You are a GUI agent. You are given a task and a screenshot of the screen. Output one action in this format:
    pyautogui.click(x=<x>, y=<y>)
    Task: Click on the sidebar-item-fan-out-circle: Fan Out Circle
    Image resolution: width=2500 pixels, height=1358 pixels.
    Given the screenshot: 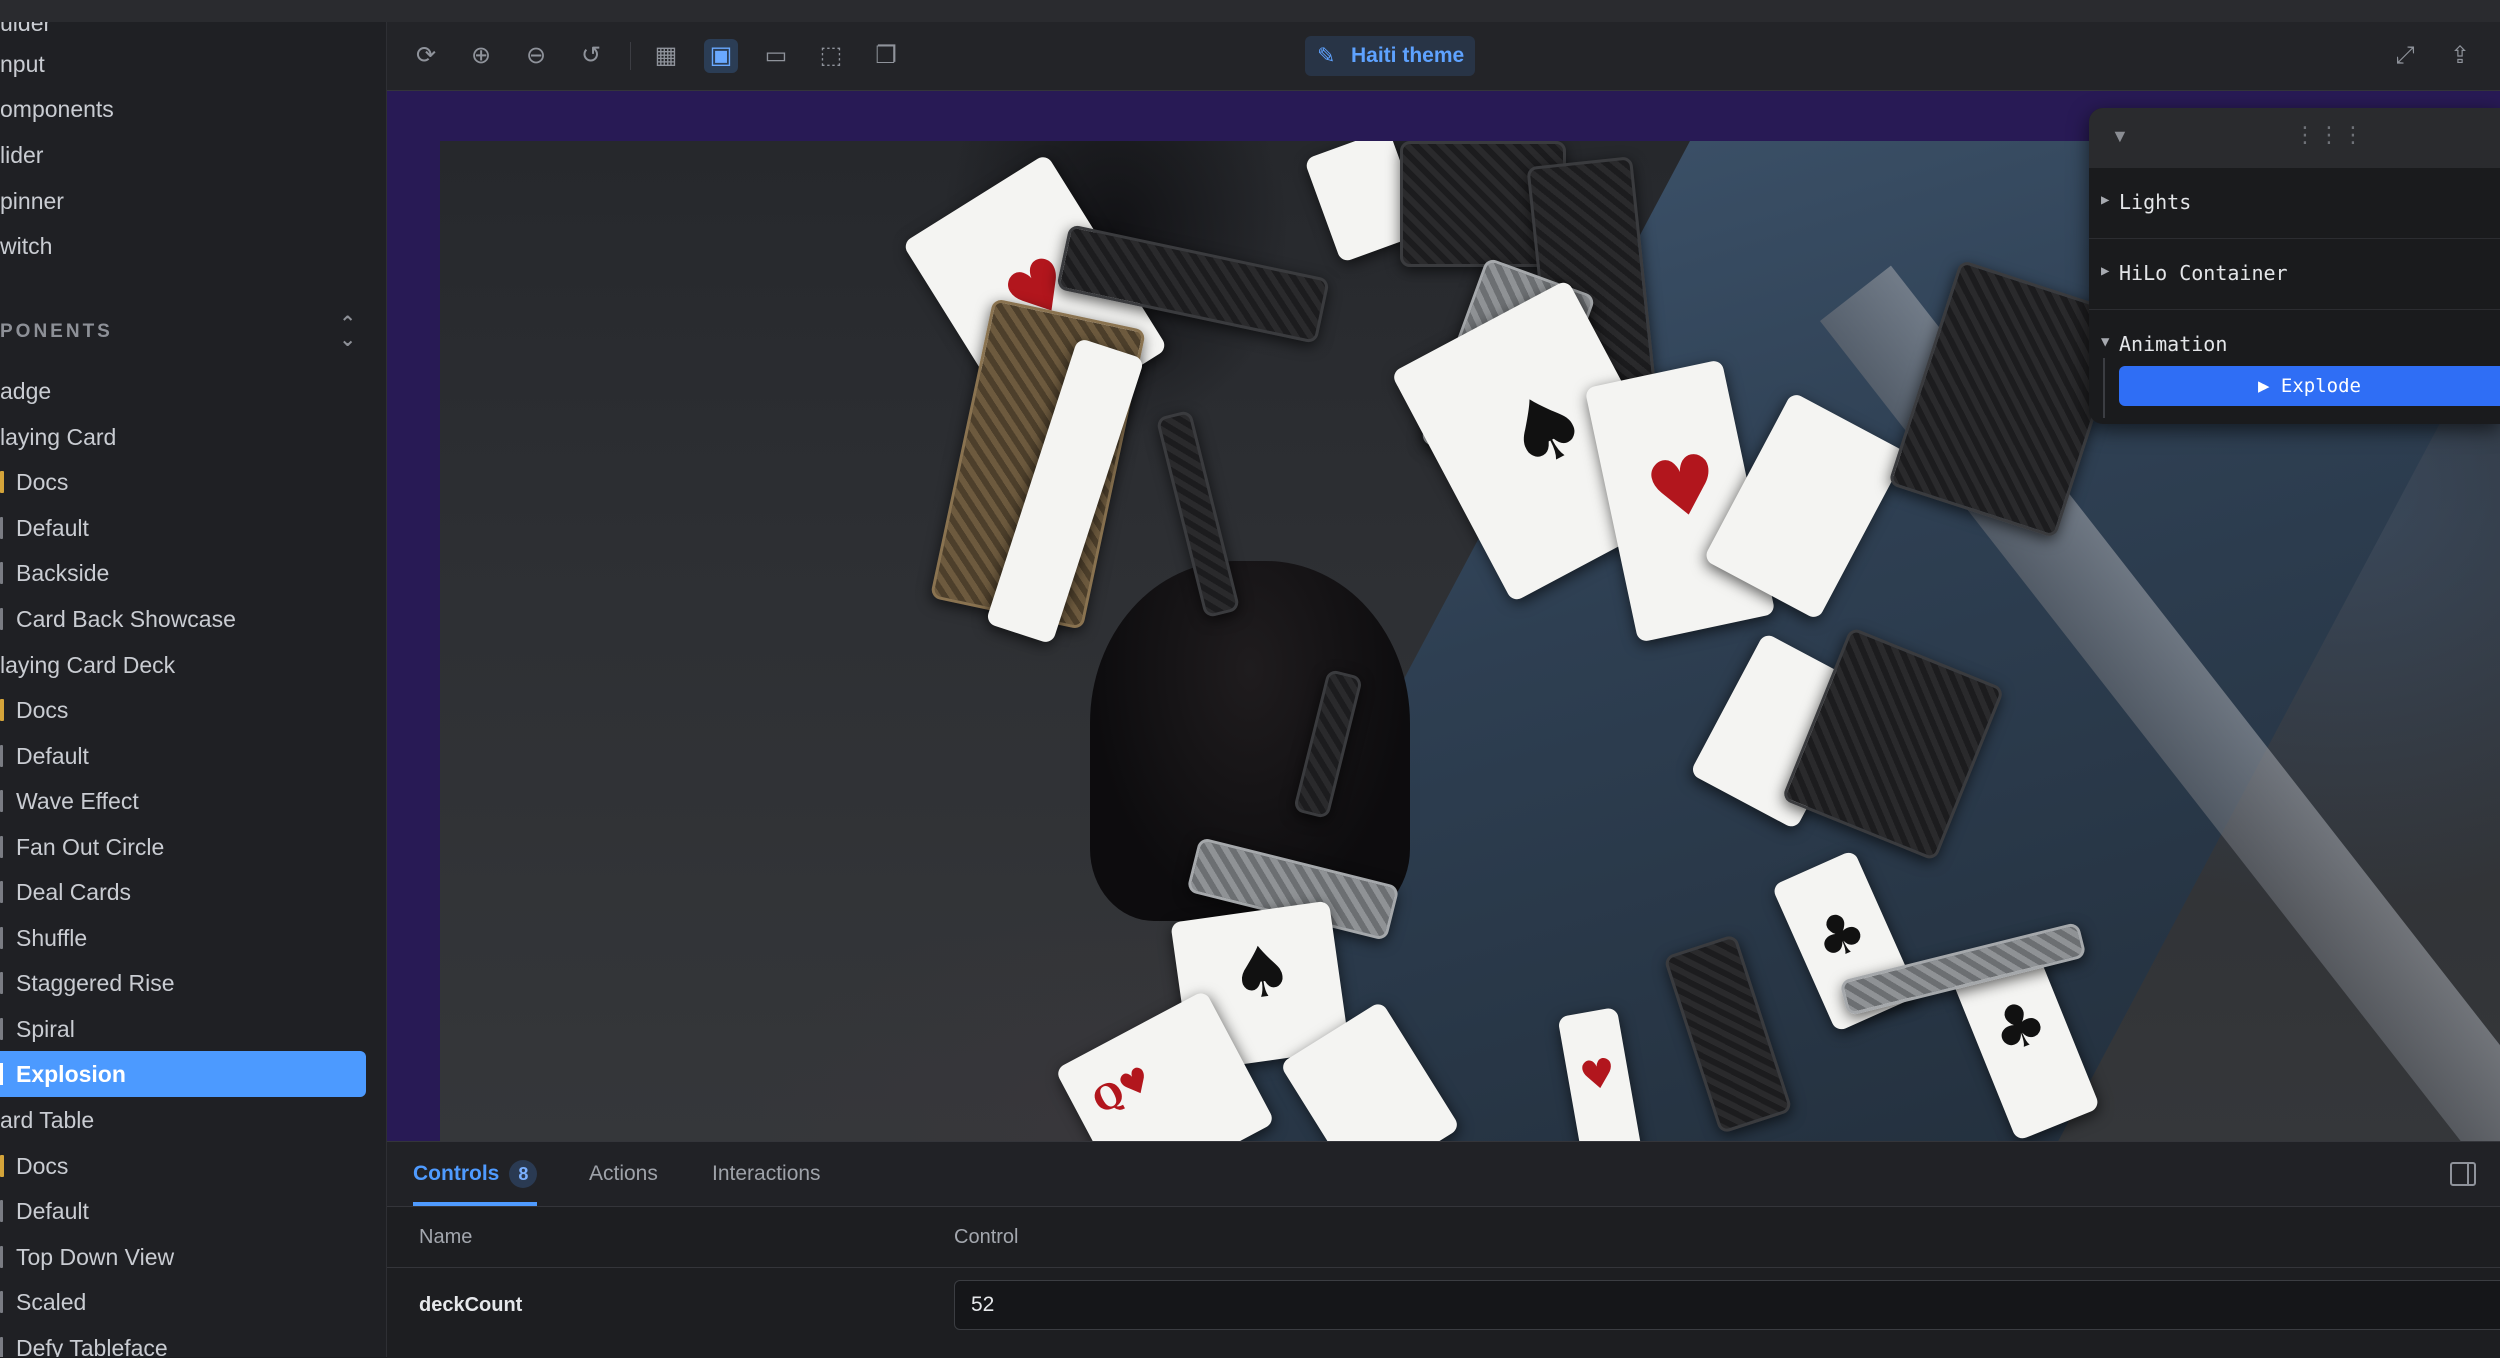 What is the action you would take?
    pyautogui.click(x=82, y=847)
    